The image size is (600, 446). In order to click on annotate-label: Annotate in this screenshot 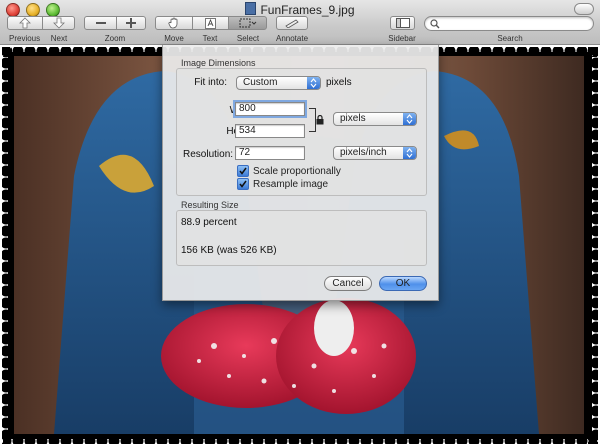, I will do `click(292, 38)`.